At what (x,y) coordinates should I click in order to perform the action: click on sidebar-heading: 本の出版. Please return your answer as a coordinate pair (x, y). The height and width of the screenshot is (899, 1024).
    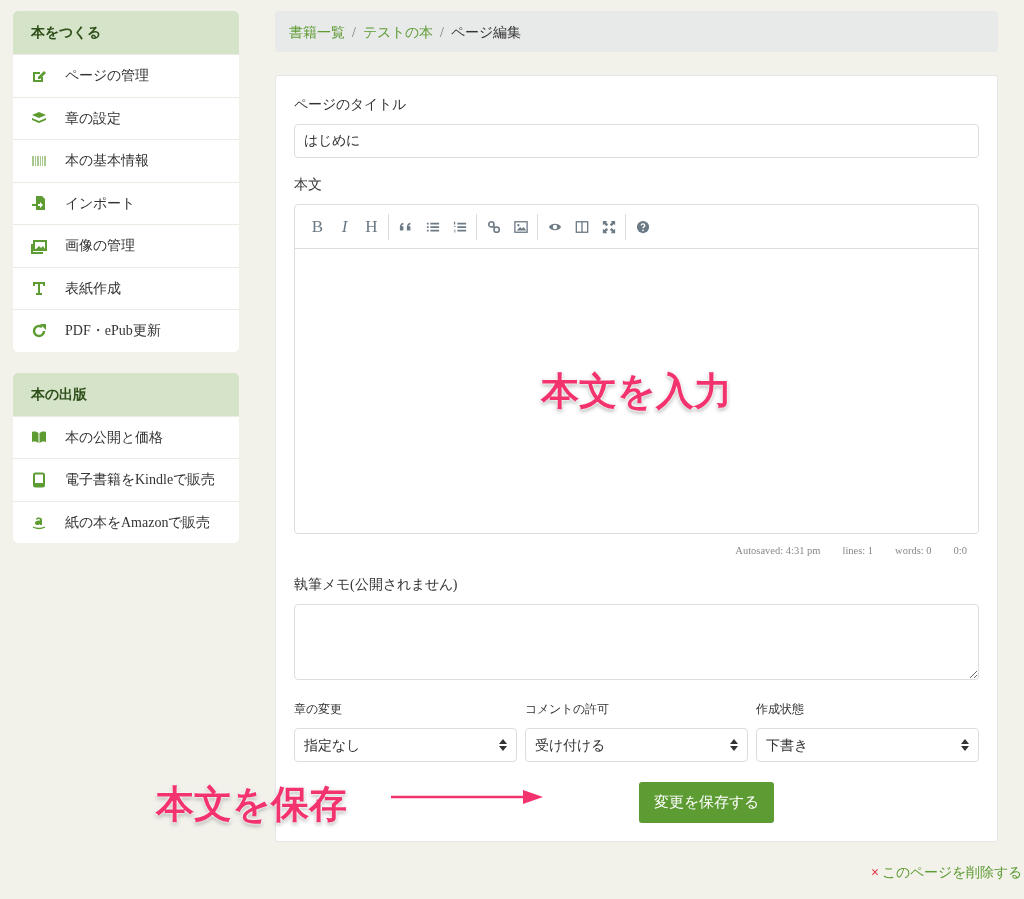
    Looking at the image, I should click on (126, 394).